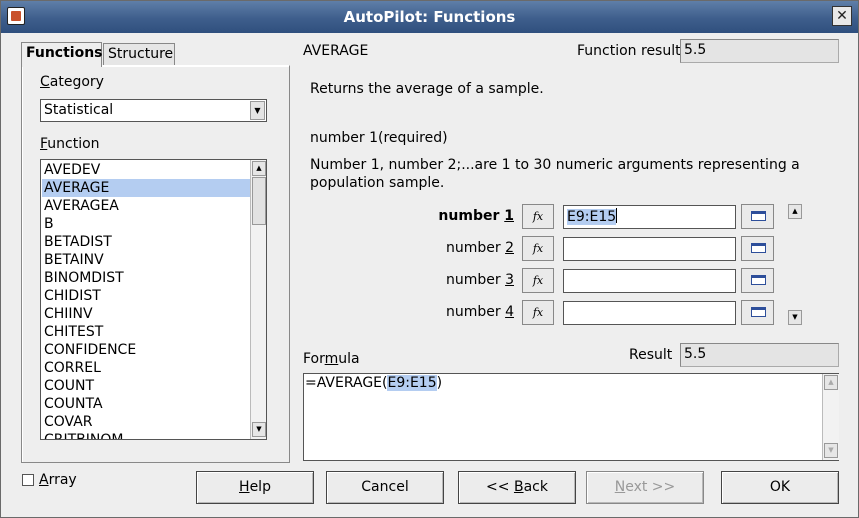  Describe the element at coordinates (479, 280) in the screenshot. I see `arg-label-3: number 3` at that location.